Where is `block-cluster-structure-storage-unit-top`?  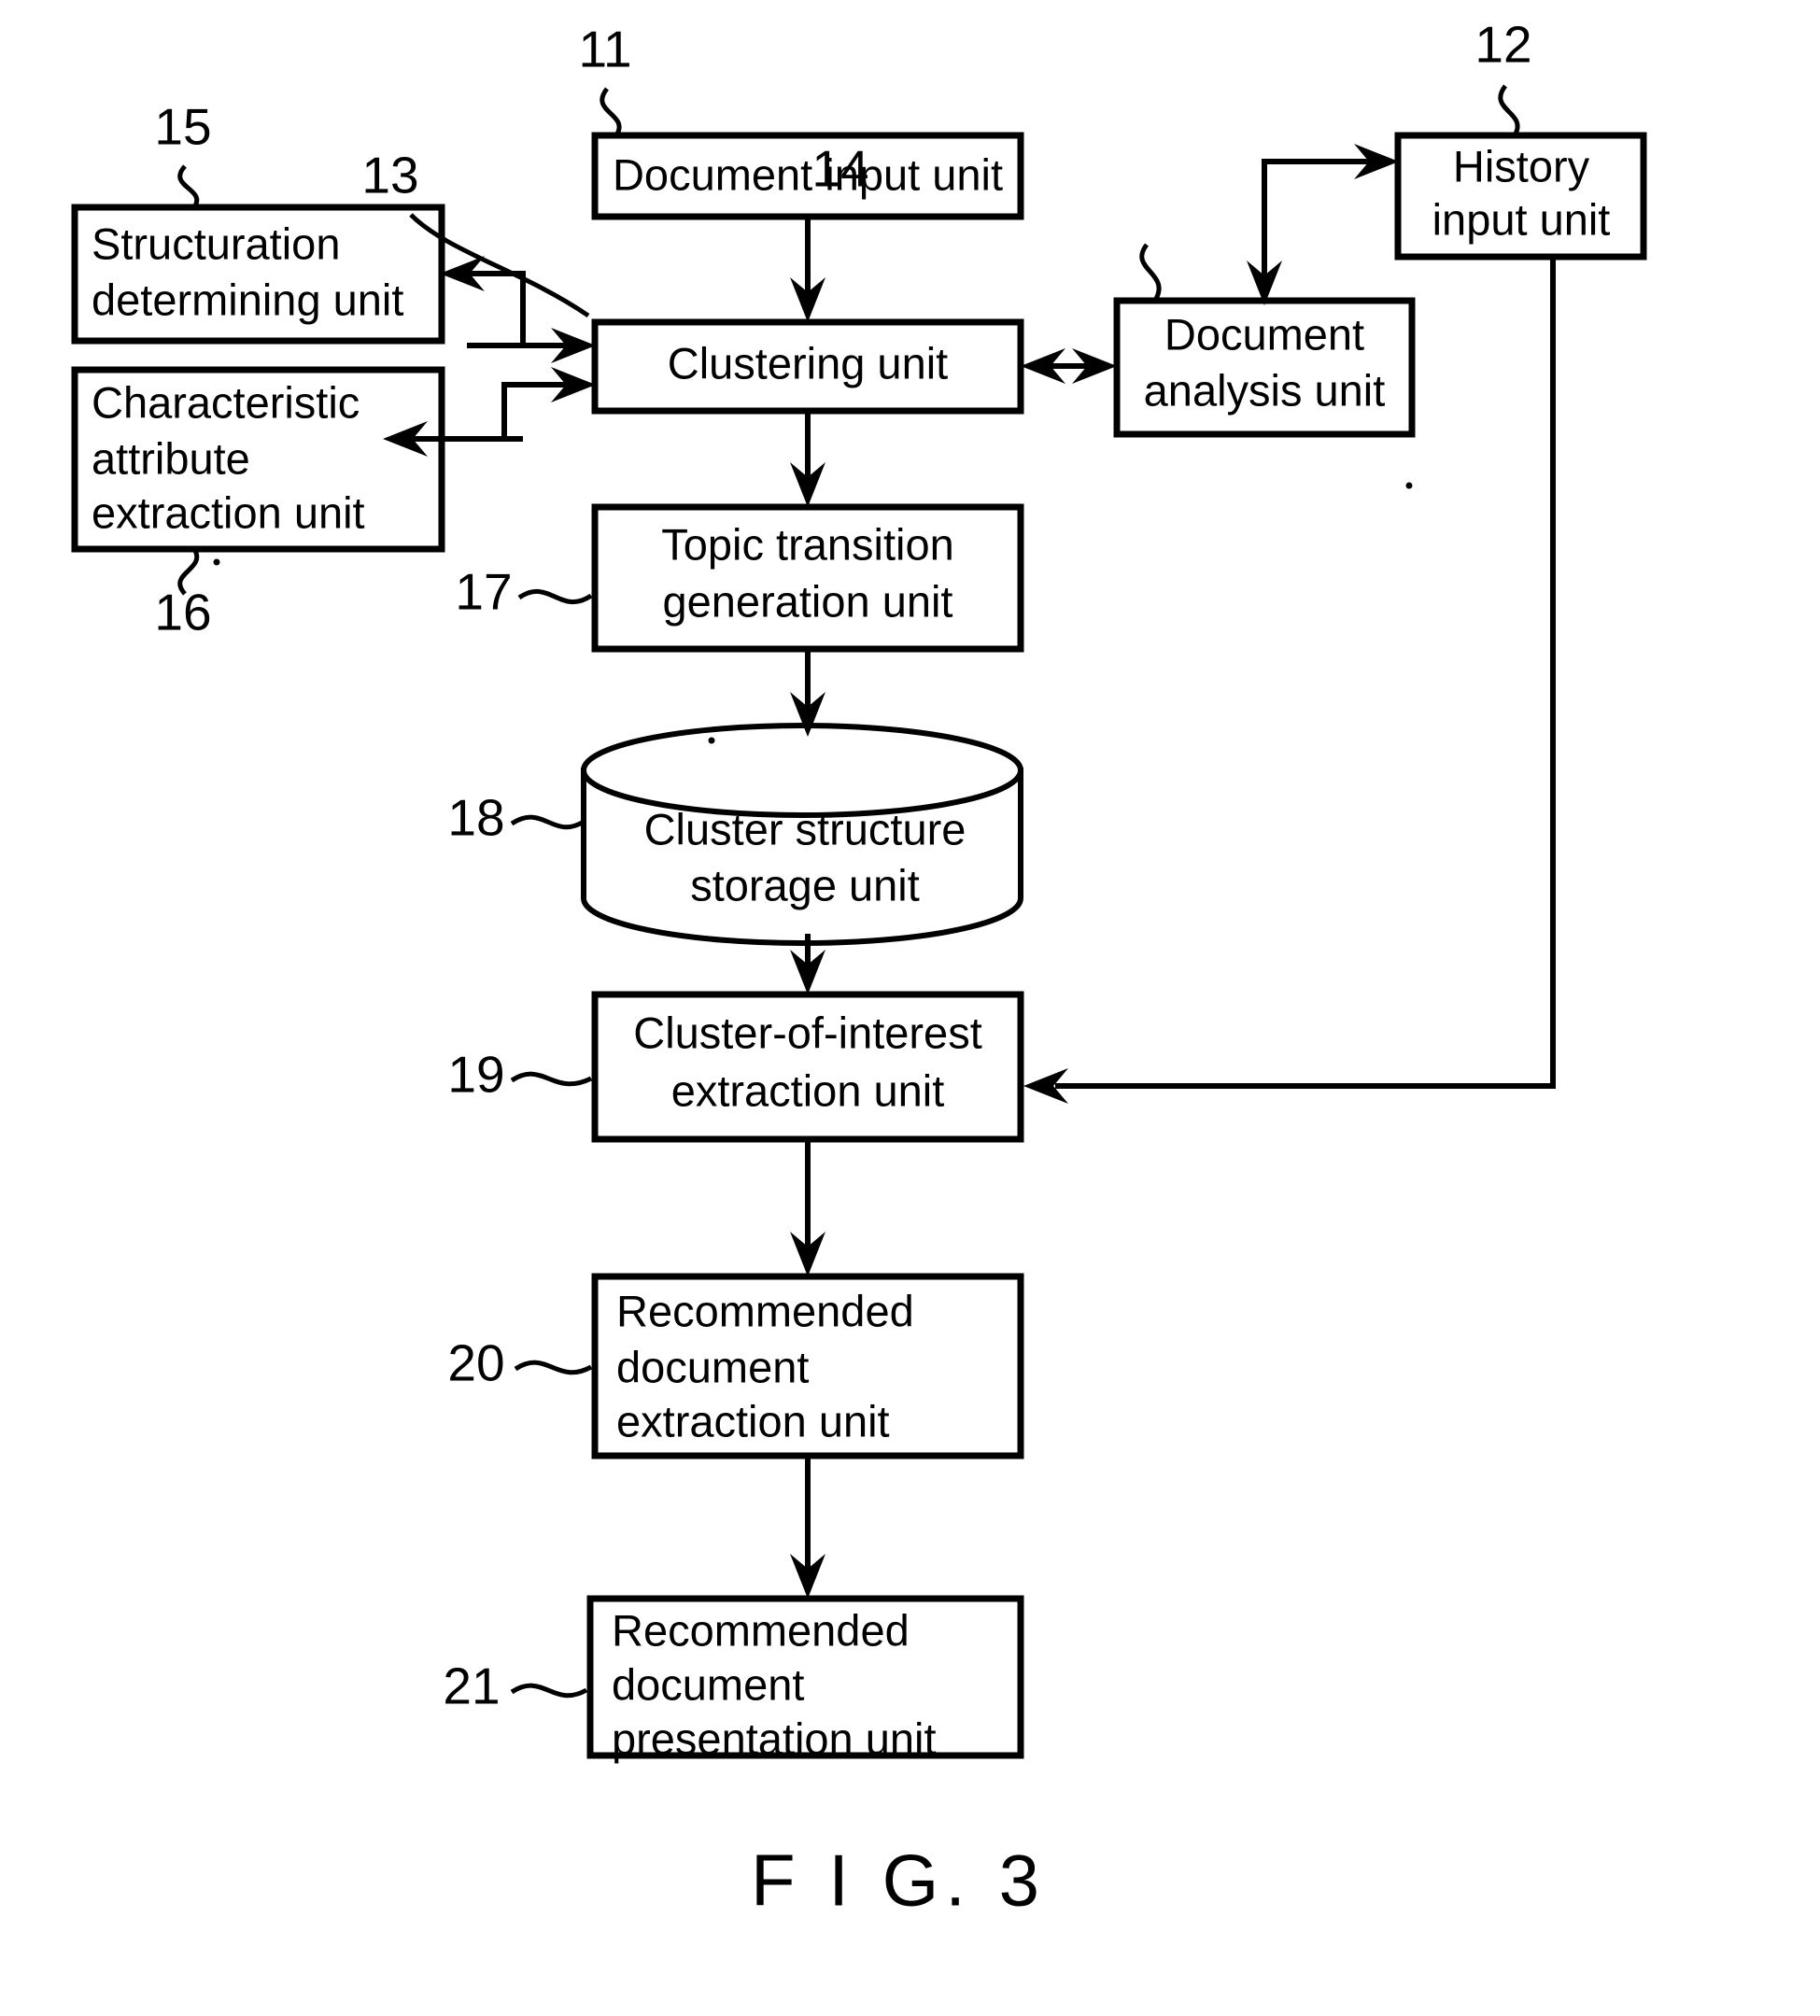 block-cluster-structure-storage-unit-top is located at coordinates (802, 770).